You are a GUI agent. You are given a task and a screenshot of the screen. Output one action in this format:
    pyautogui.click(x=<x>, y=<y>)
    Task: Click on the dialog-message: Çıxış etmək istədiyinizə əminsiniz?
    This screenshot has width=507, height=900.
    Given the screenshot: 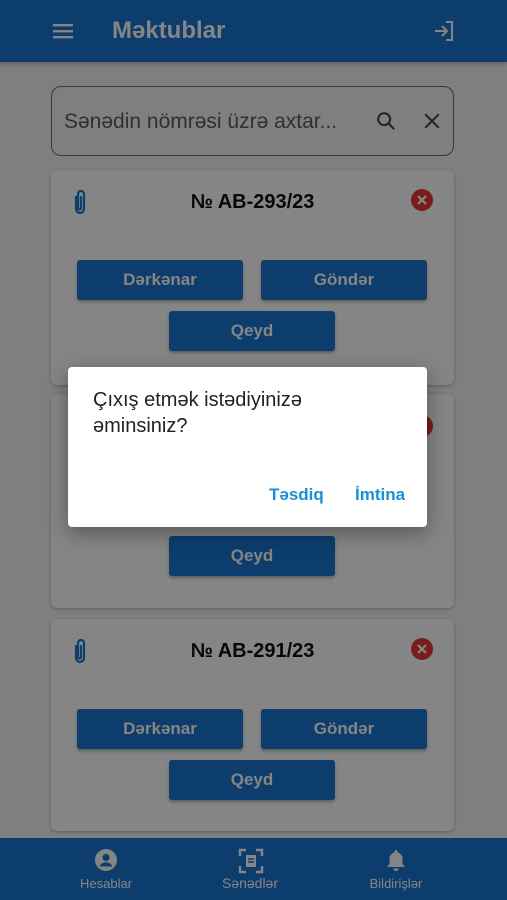 What is the action you would take?
    pyautogui.click(x=197, y=413)
    